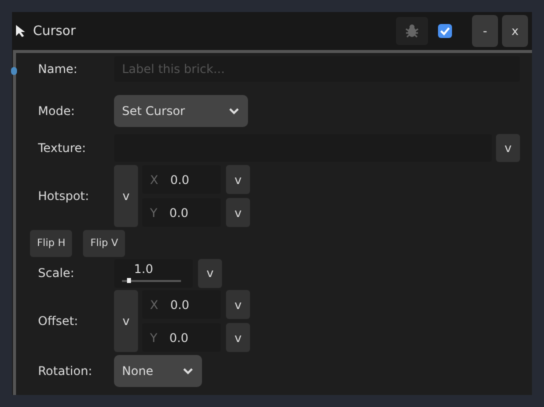 The image size is (544, 407). Describe the element at coordinates (508, 148) in the screenshot. I see `texture-dropdown-button: v` at that location.